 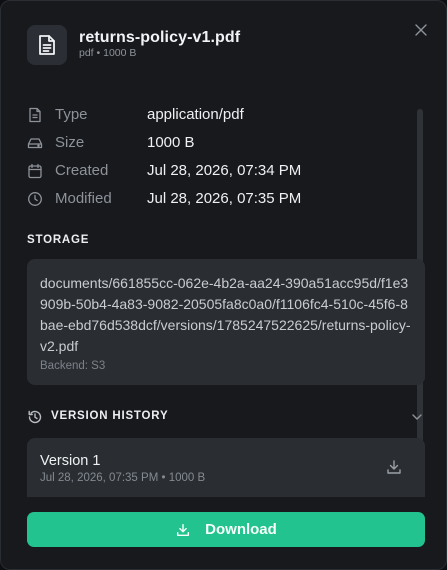 What do you see at coordinates (110, 416) in the screenshot?
I see `version-history-title: VERSION HISTORY` at bounding box center [110, 416].